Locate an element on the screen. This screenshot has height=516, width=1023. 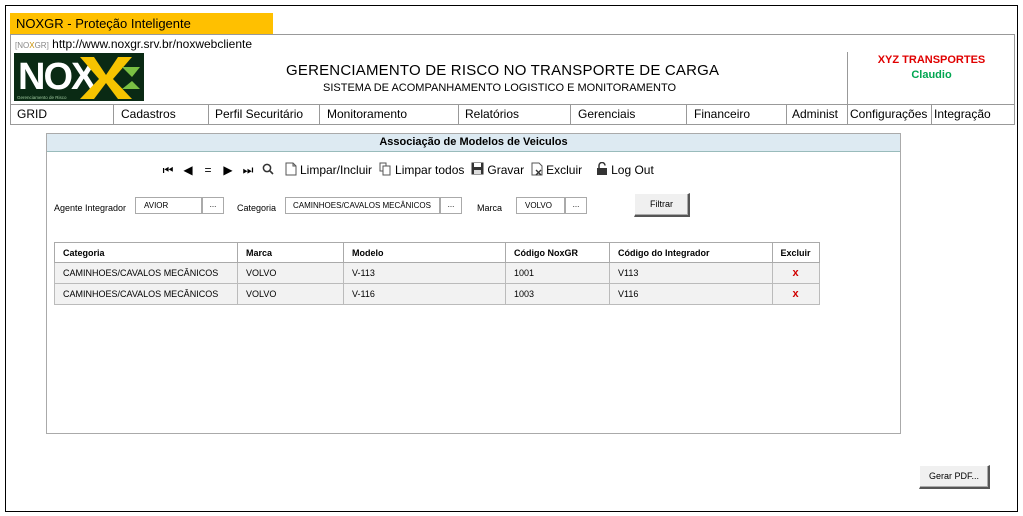
cell-modelo: V-116 is located at coordinates (424, 294).